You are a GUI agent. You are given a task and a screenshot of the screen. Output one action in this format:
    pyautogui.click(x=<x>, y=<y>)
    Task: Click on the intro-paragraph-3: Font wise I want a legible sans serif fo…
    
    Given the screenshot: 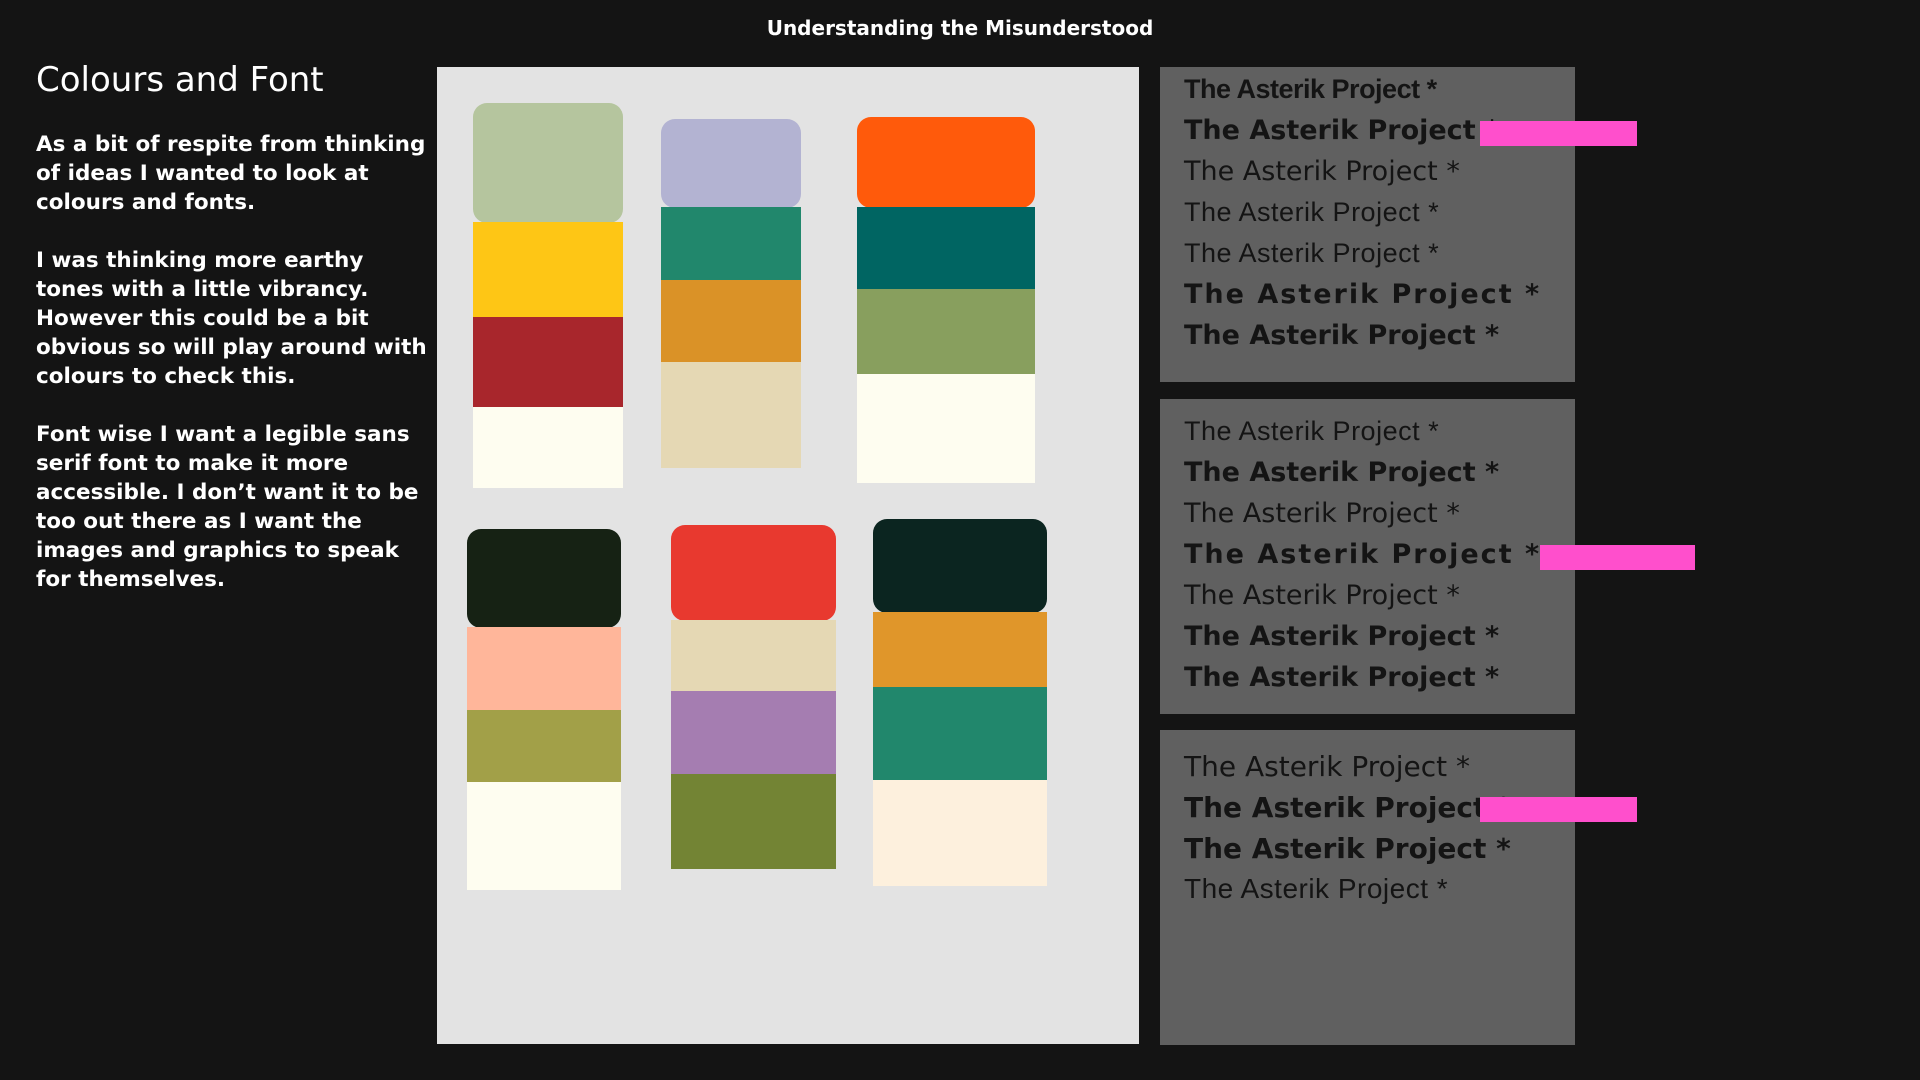 What is the action you would take?
    pyautogui.click(x=227, y=507)
    